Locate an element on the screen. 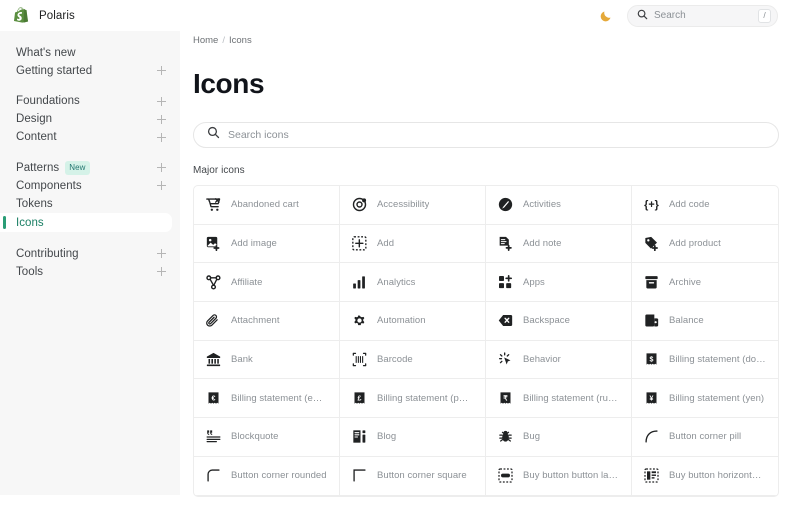 This screenshot has width=792, height=515. icon-grid-cell-label: Bank is located at coordinates (242, 360).